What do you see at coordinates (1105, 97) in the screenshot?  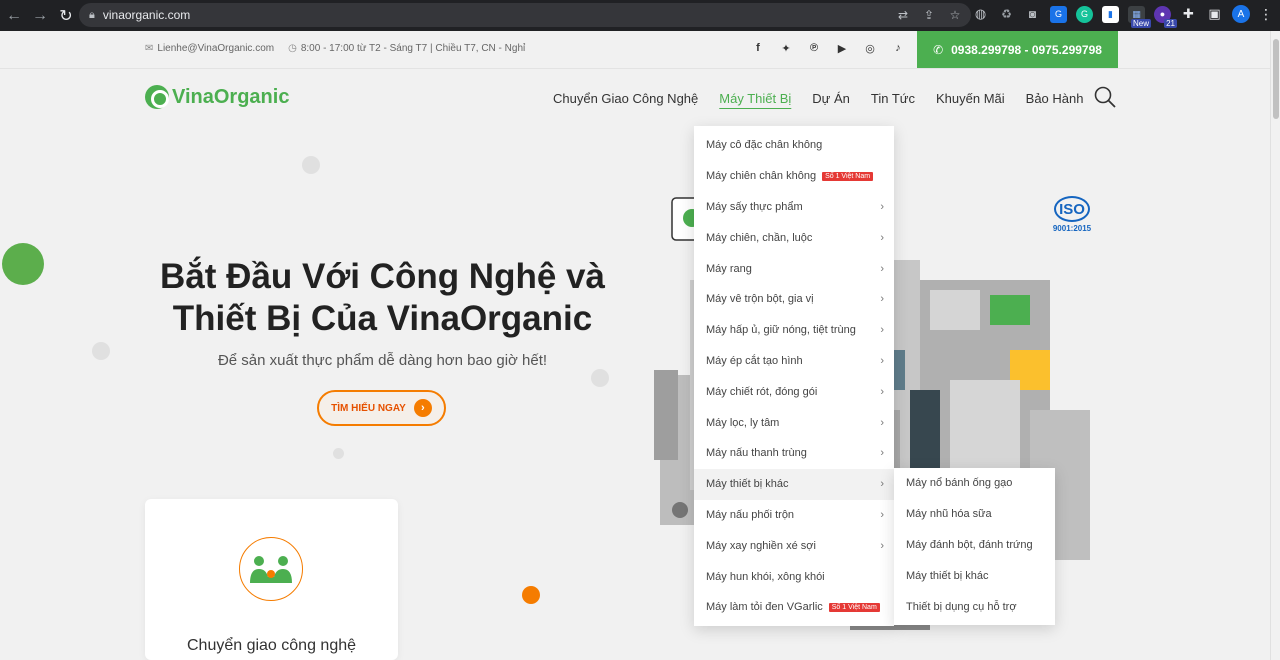 I see `search-icon` at bounding box center [1105, 97].